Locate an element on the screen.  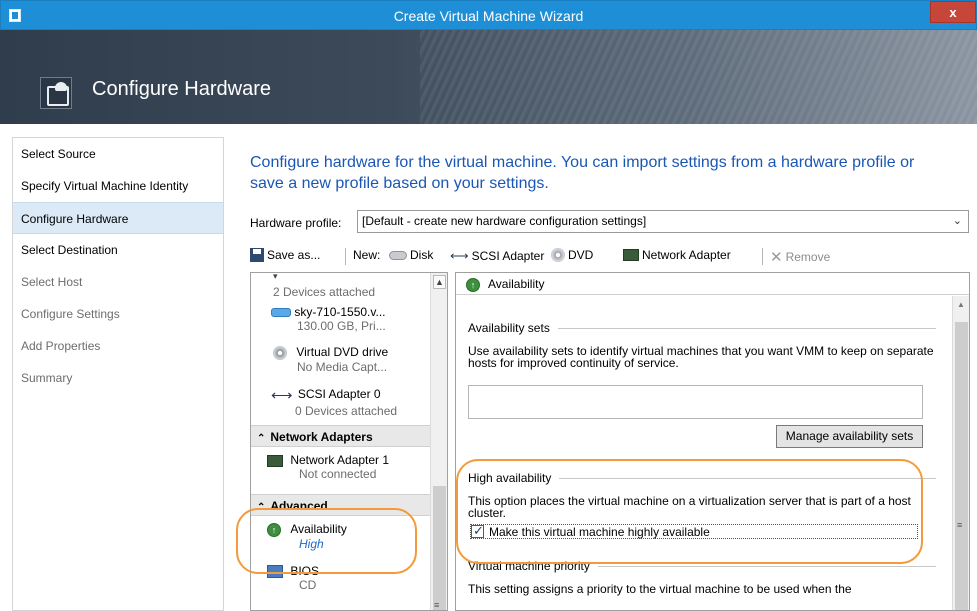
save-icon is located at coordinates (257, 255).